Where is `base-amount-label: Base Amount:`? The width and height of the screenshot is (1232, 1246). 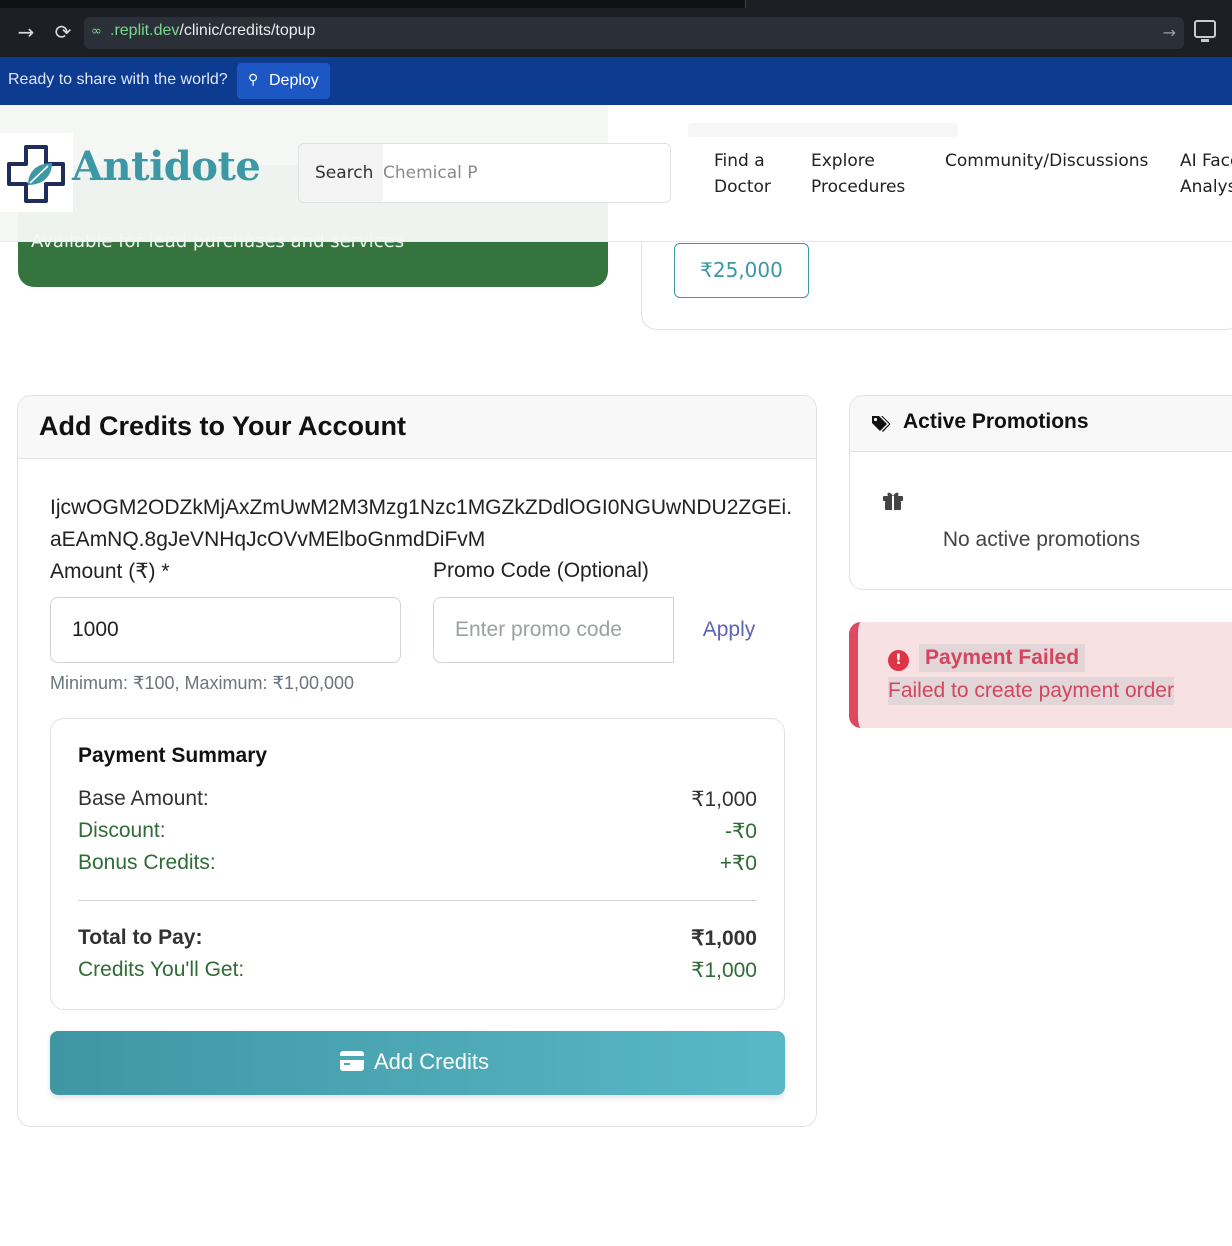
base-amount-label: Base Amount: is located at coordinates (143, 798).